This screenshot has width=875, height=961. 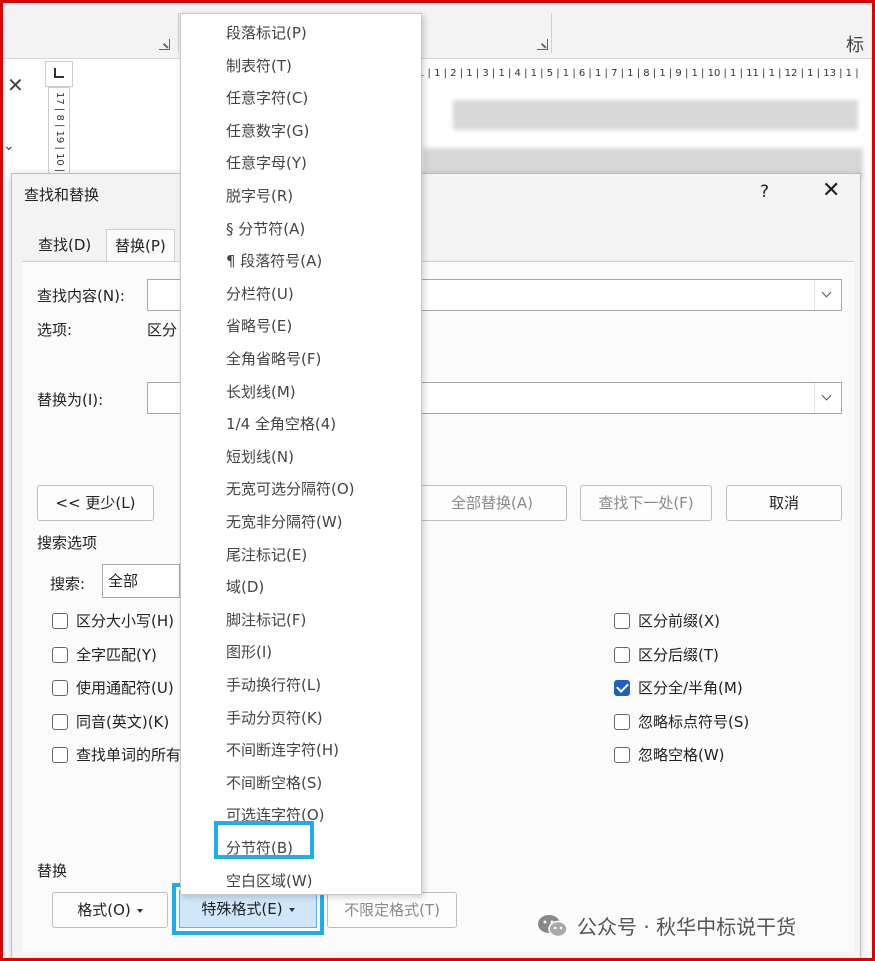 I want to click on tab-replace: 替换(P), so click(x=140, y=245).